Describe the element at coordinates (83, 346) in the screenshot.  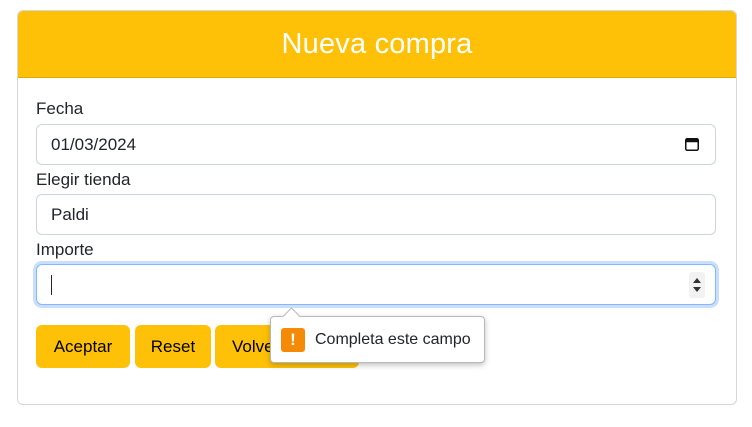
I see `accept-button: Aceptar` at that location.